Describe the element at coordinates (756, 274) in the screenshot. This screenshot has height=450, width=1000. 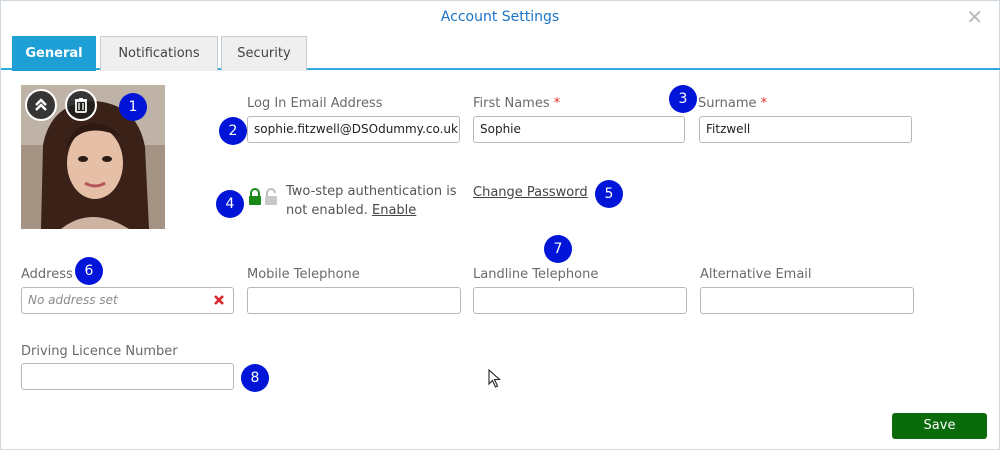
I see `alt-email-label: Alternative Email` at that location.